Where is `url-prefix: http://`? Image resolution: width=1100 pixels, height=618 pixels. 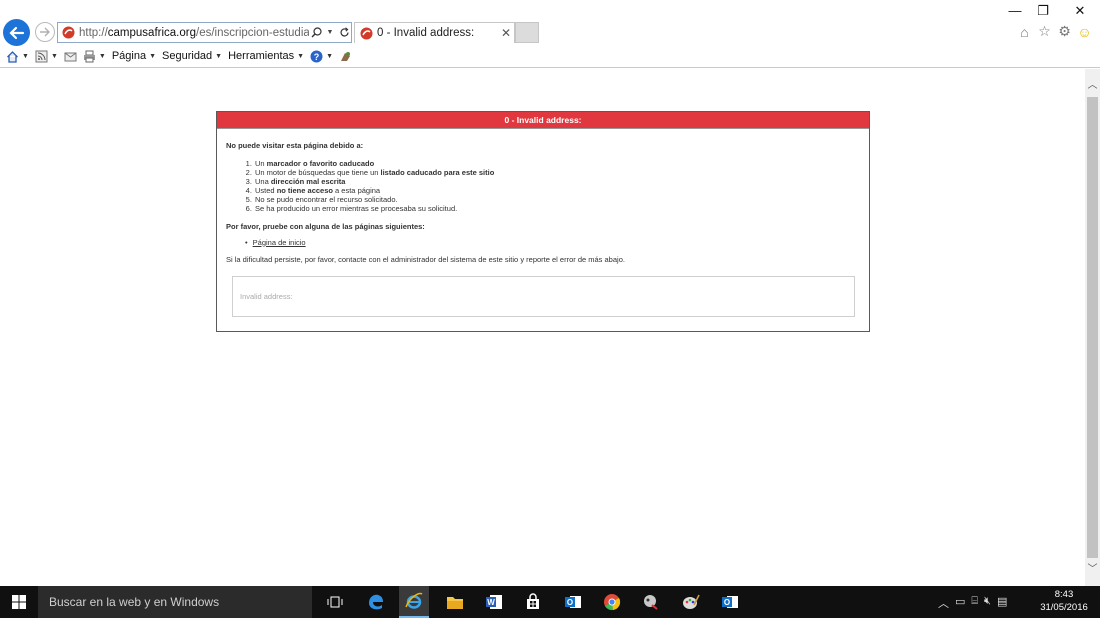
url-prefix: http:// is located at coordinates (93, 32).